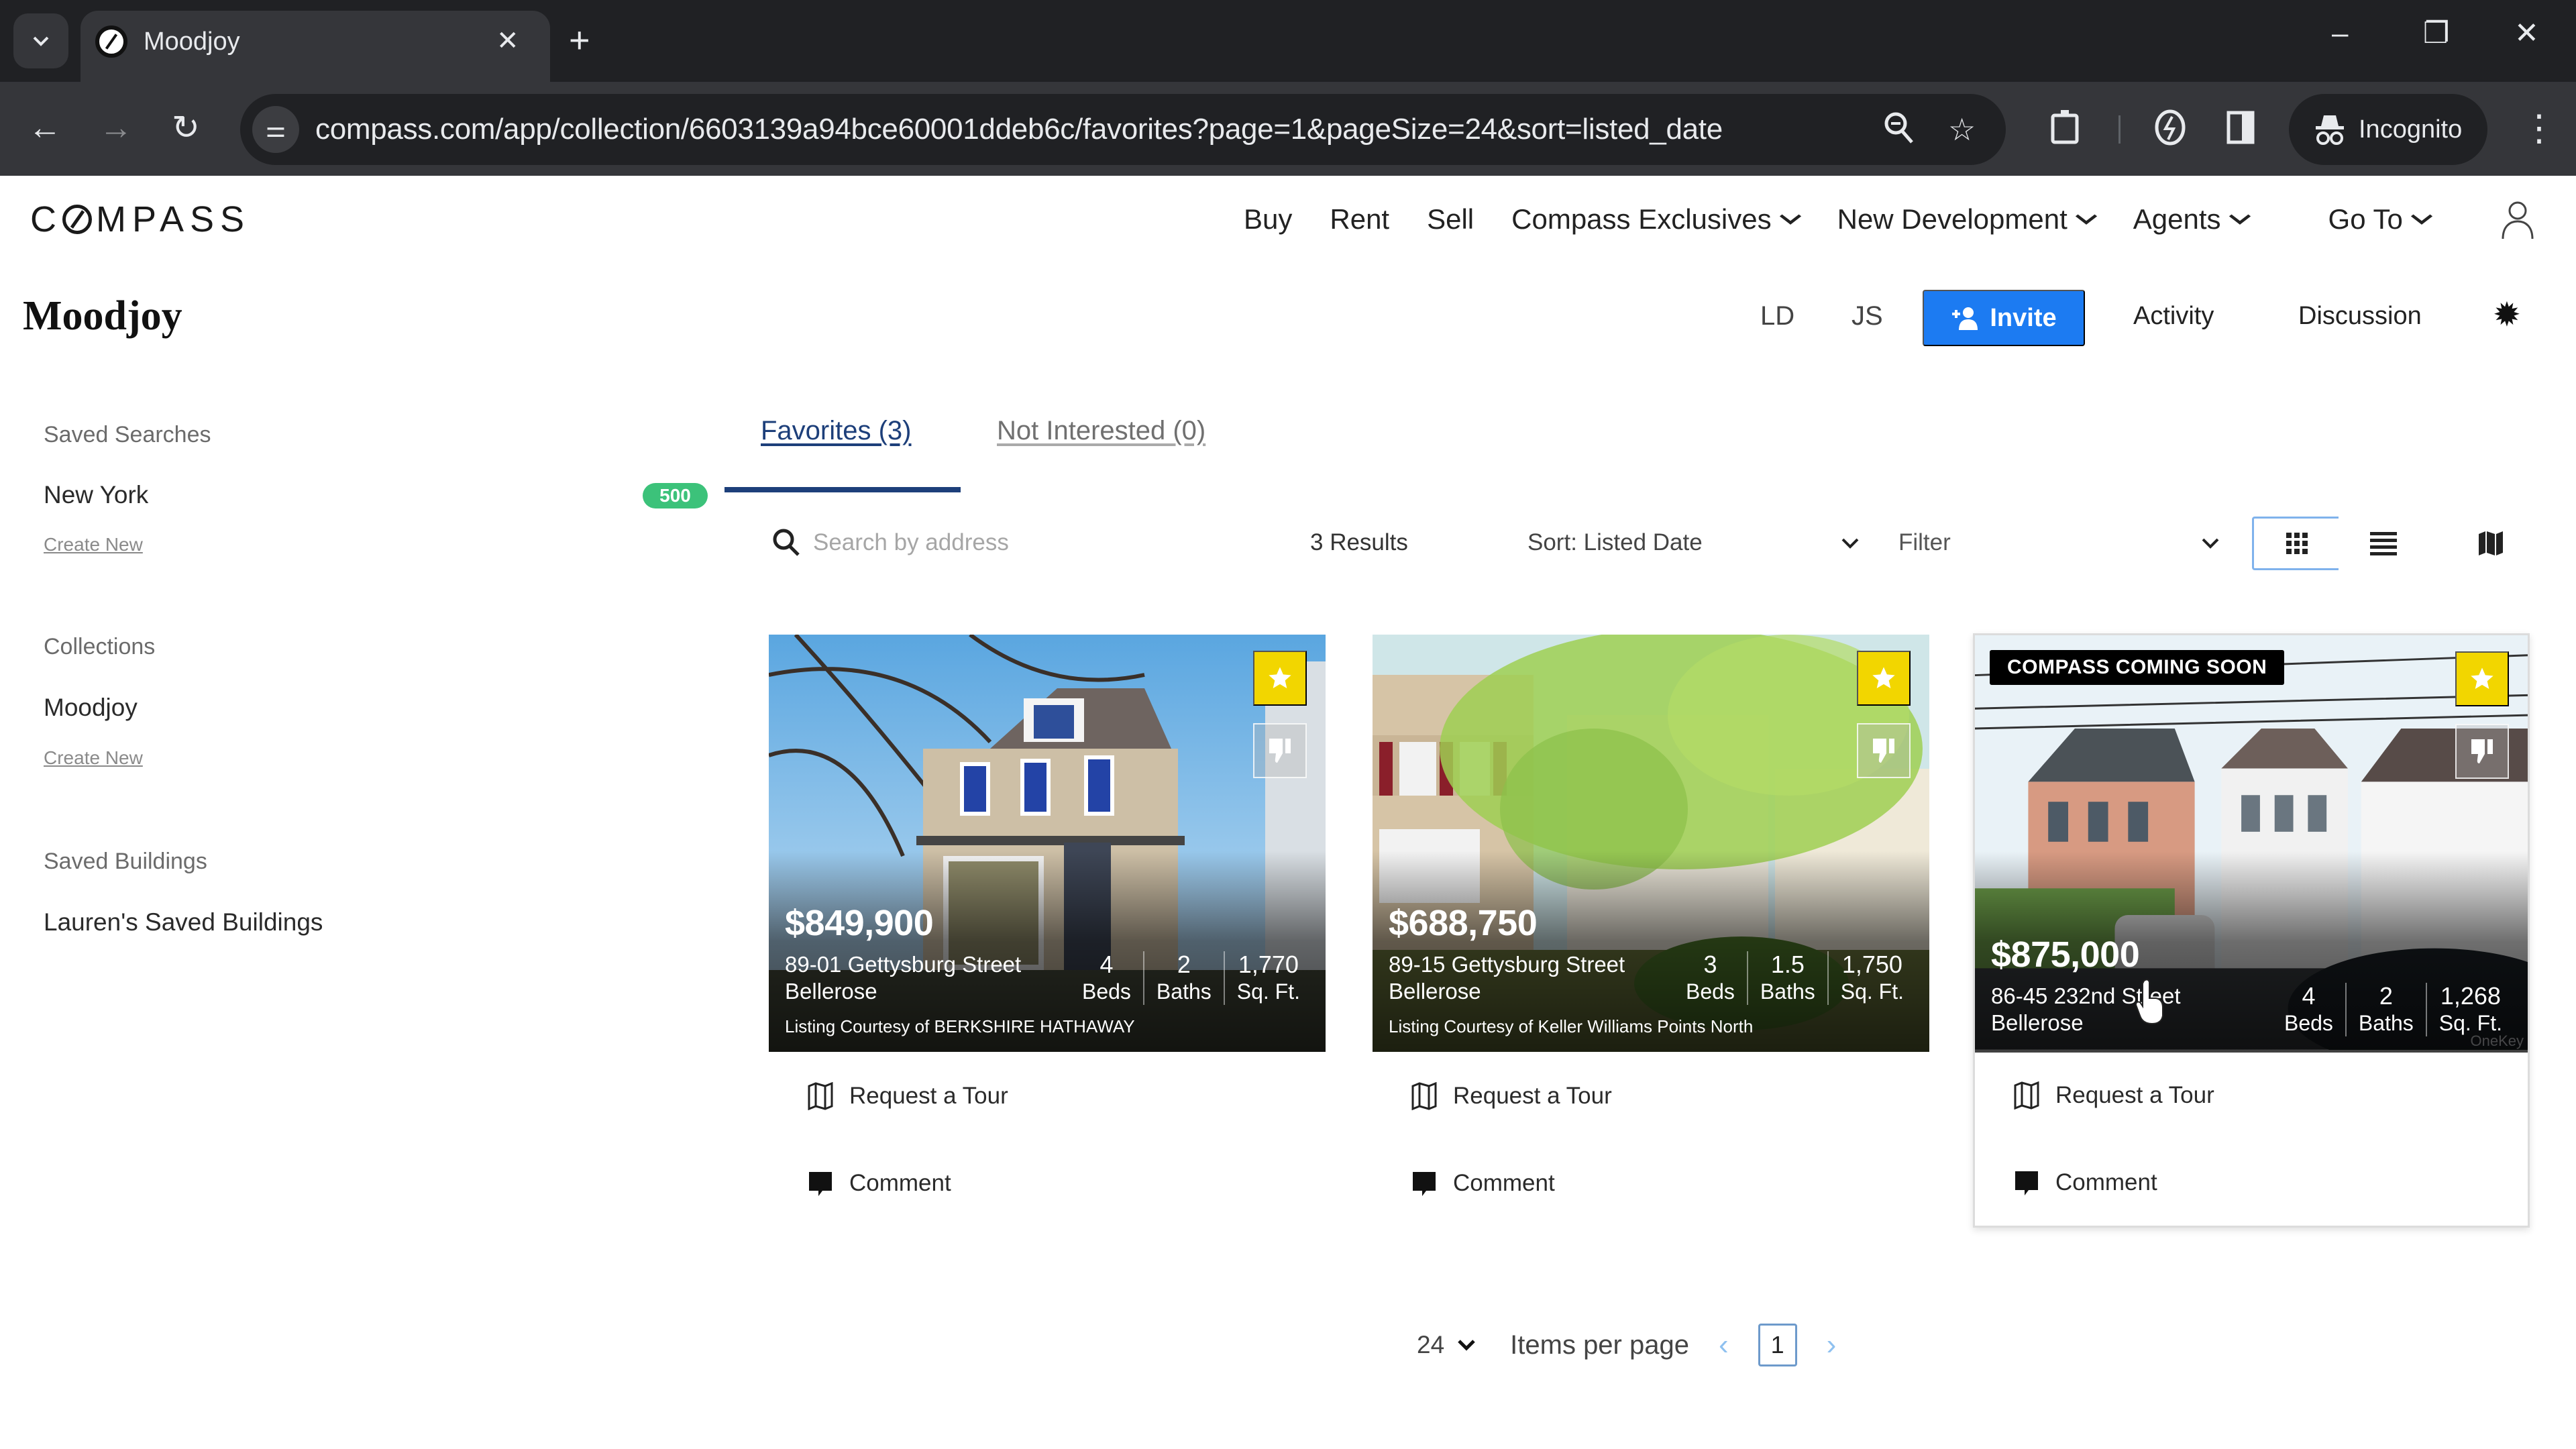  I want to click on nav-compass-exclusives: Compass Exclusives, so click(1656, 219).